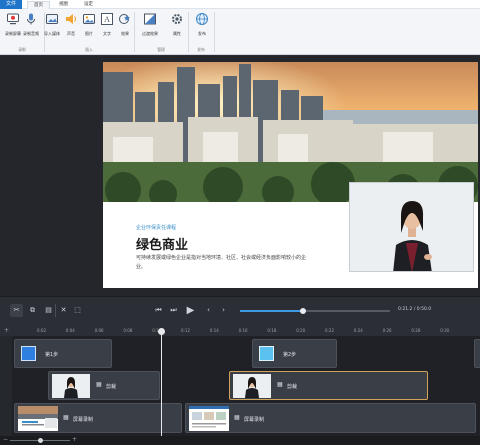 Image resolution: width=480 pixels, height=445 pixels. Describe the element at coordinates (5, 439) in the screenshot. I see `zoom-out-icon: −` at that location.